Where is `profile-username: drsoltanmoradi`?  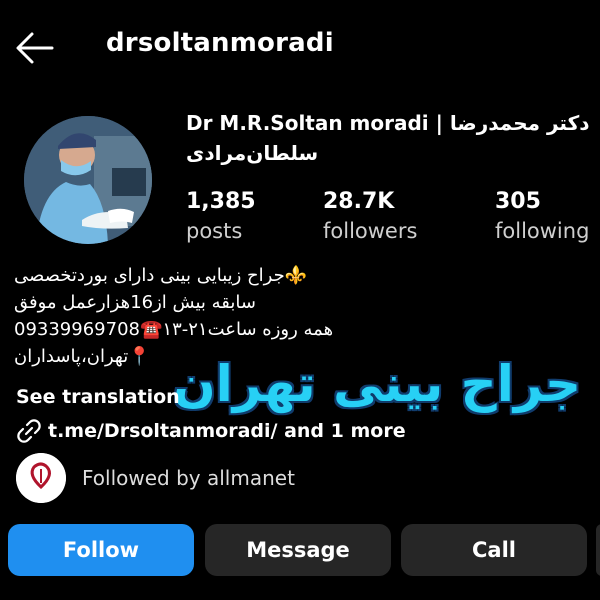 profile-username: drsoltanmoradi is located at coordinates (220, 43).